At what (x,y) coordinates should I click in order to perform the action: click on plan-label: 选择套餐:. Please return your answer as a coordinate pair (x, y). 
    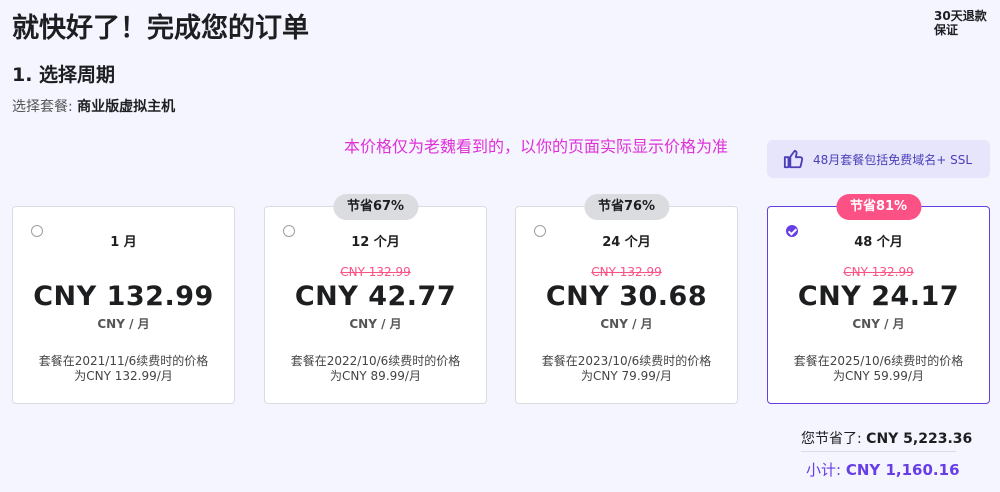
    Looking at the image, I should click on (42, 107).